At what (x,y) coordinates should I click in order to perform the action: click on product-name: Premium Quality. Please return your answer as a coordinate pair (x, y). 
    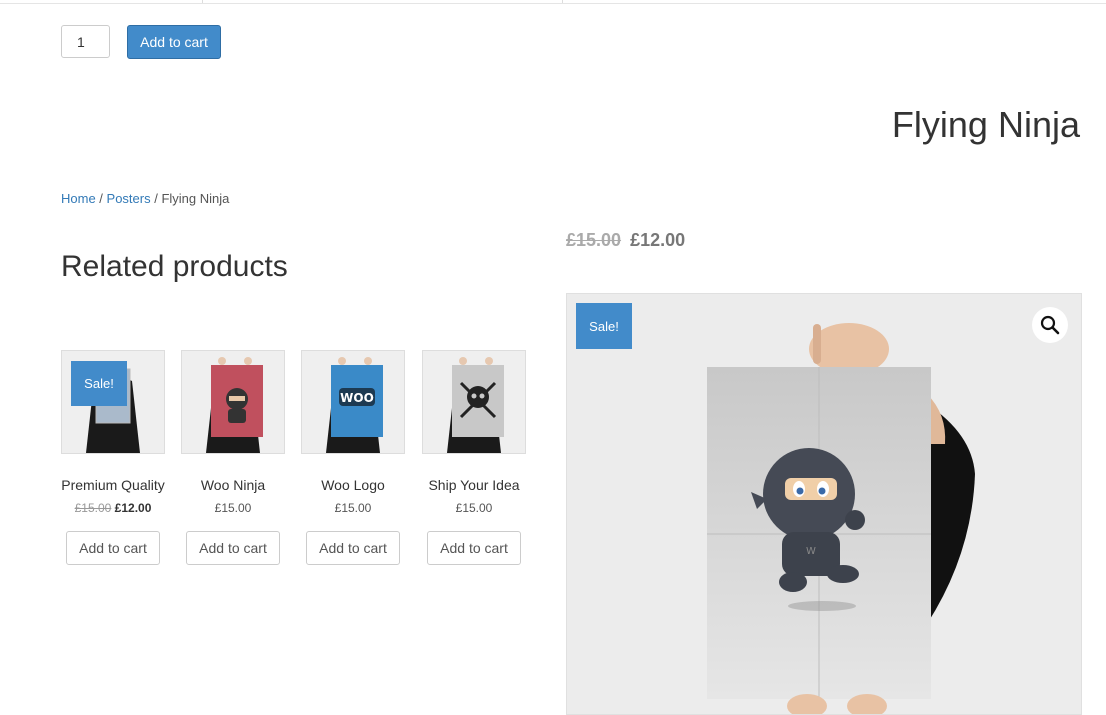
    Looking at the image, I should click on (113, 485).